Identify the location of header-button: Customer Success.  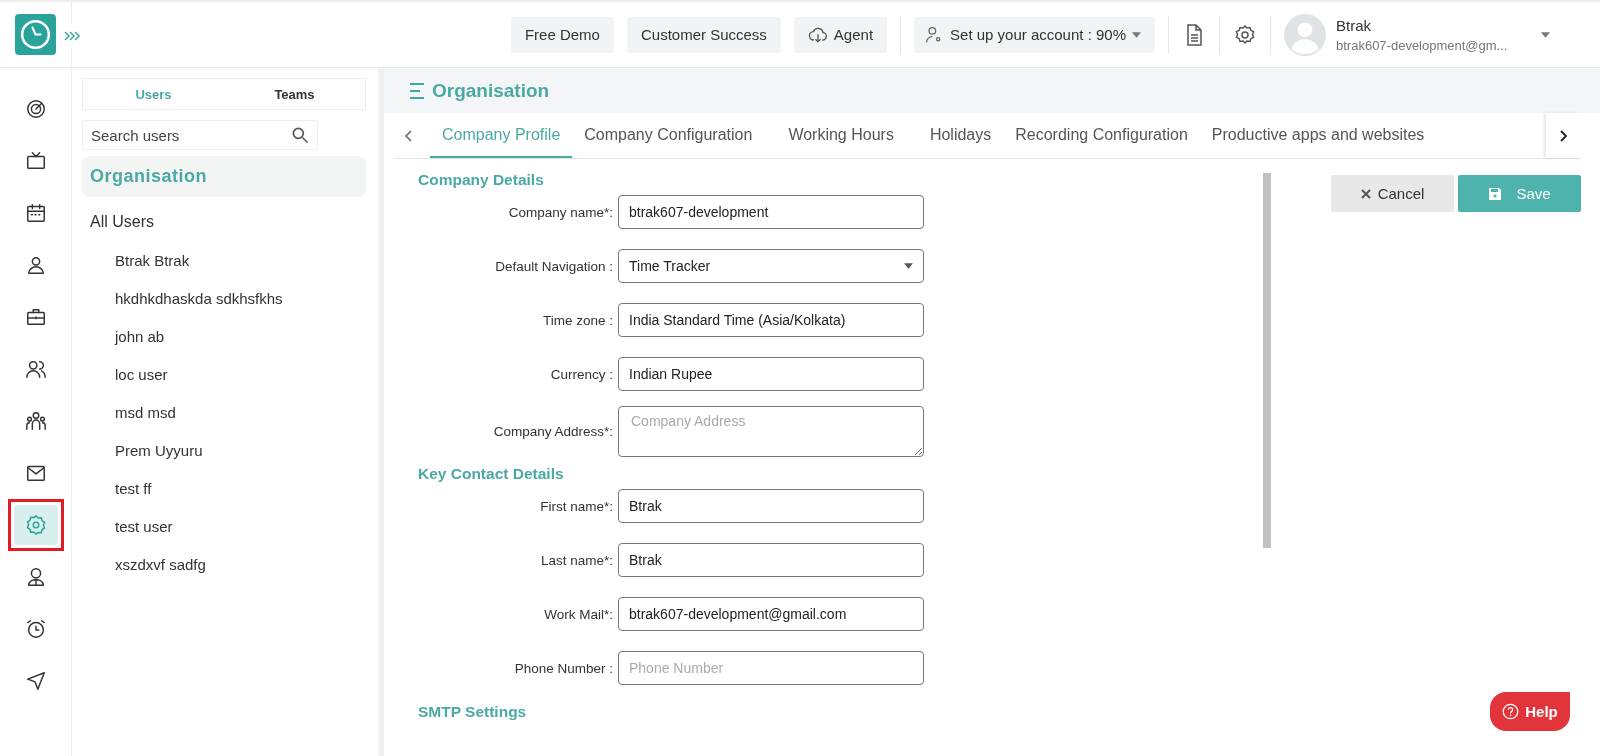
(703, 34).